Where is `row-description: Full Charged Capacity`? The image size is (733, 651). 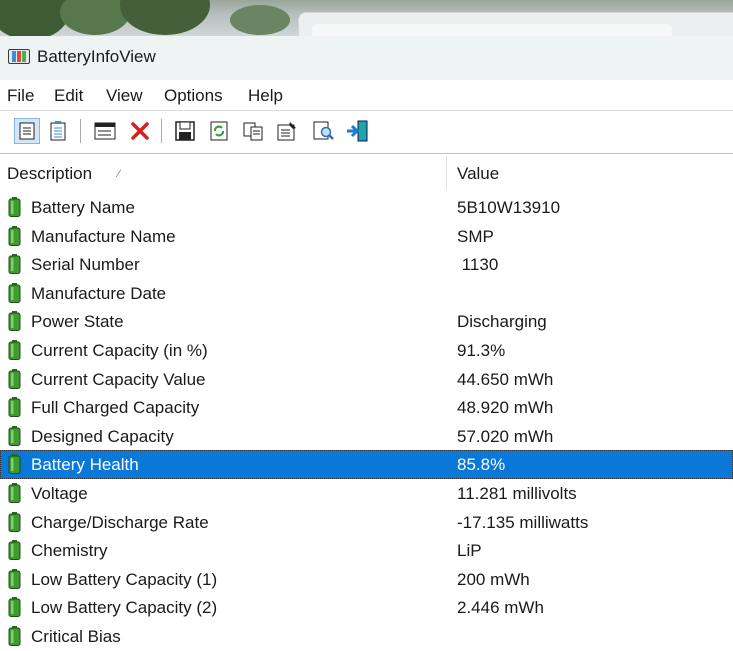
row-description: Full Charged Capacity is located at coordinates (115, 408).